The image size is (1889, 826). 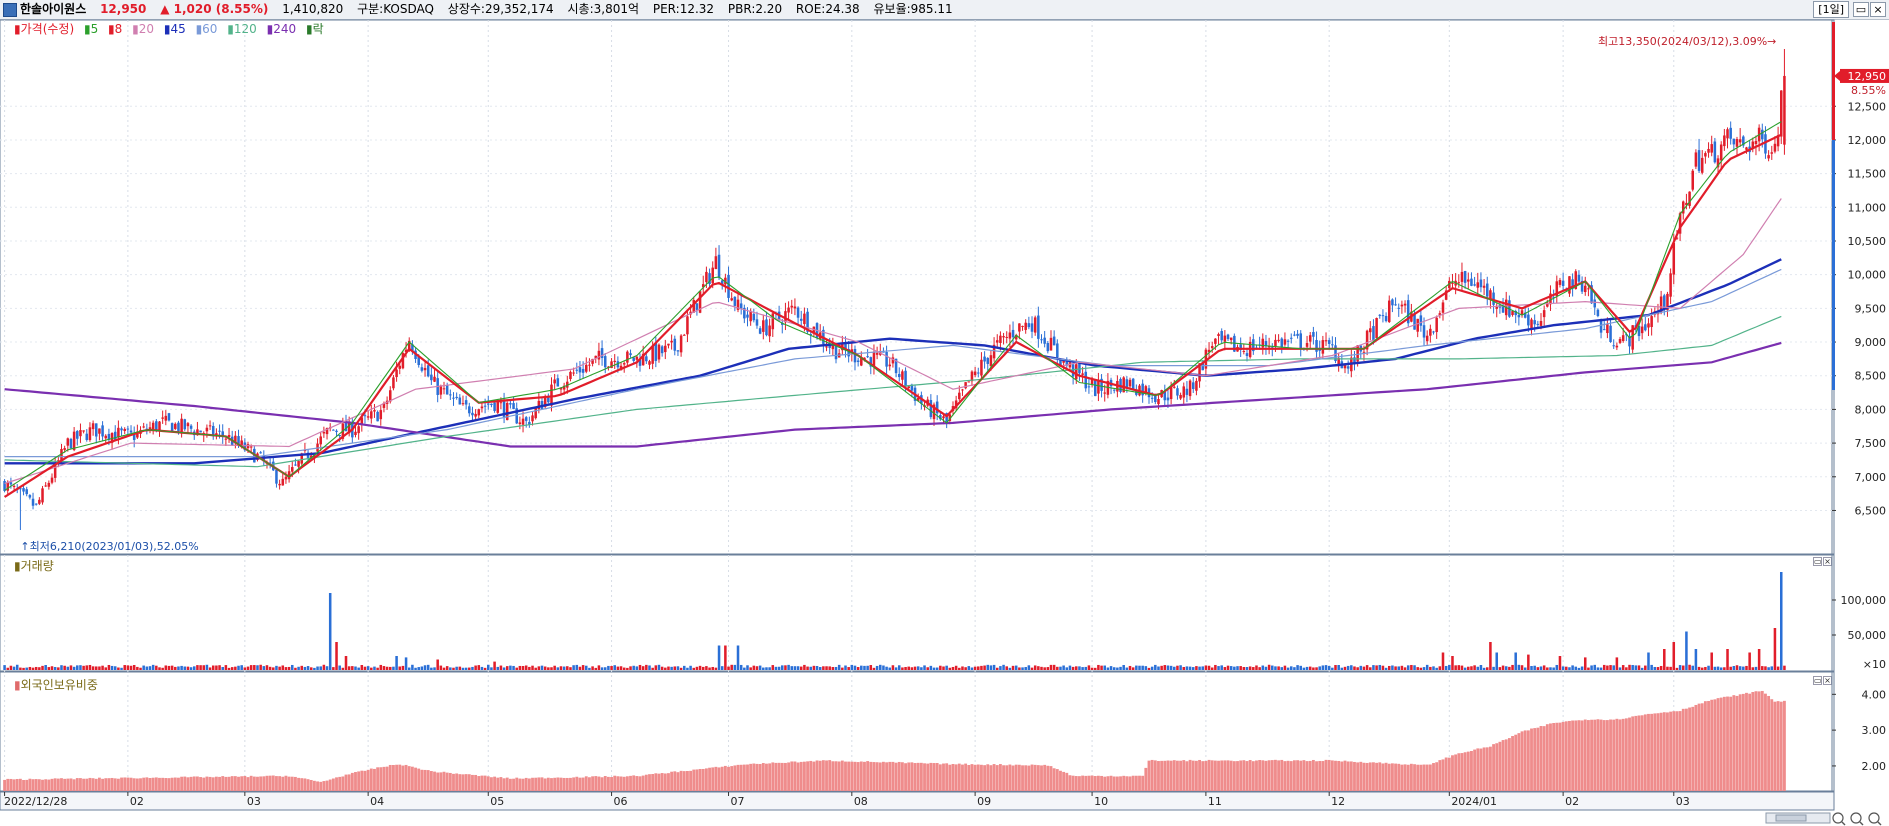 What do you see at coordinates (738, 801) in the screenshot?
I see `x-tick-label: 07` at bounding box center [738, 801].